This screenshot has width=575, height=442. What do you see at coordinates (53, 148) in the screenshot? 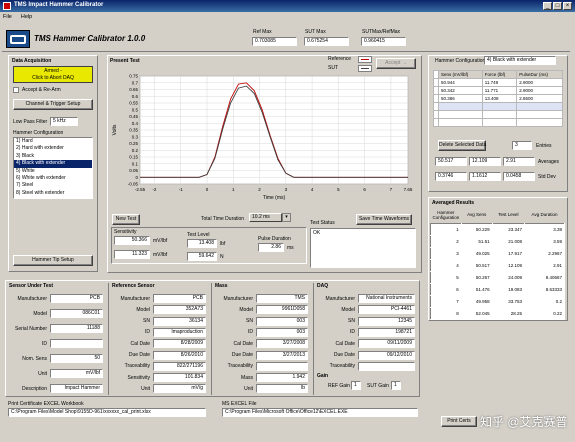
I see `hammer-config-item: 2) Hard with extender` at bounding box center [53, 148].